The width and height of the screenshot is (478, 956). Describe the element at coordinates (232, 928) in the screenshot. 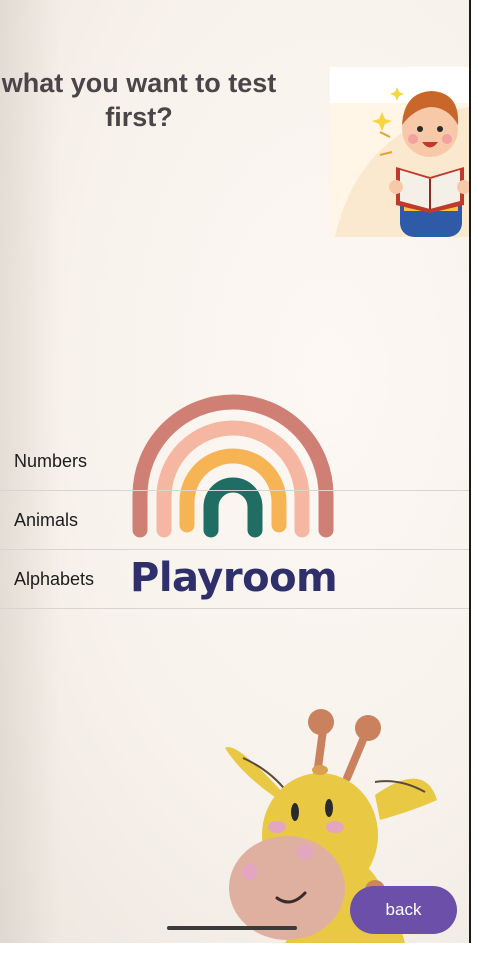

I see `home-indicator` at that location.